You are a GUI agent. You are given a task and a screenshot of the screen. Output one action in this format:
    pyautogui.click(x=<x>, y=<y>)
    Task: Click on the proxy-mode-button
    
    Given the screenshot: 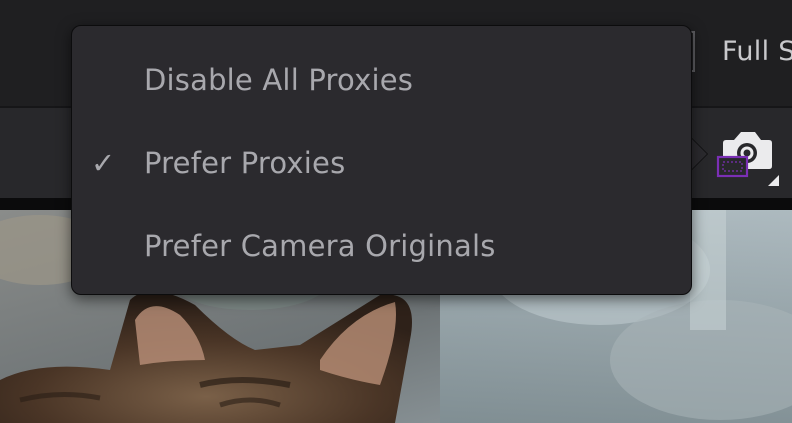 What is the action you would take?
    pyautogui.click(x=746, y=160)
    